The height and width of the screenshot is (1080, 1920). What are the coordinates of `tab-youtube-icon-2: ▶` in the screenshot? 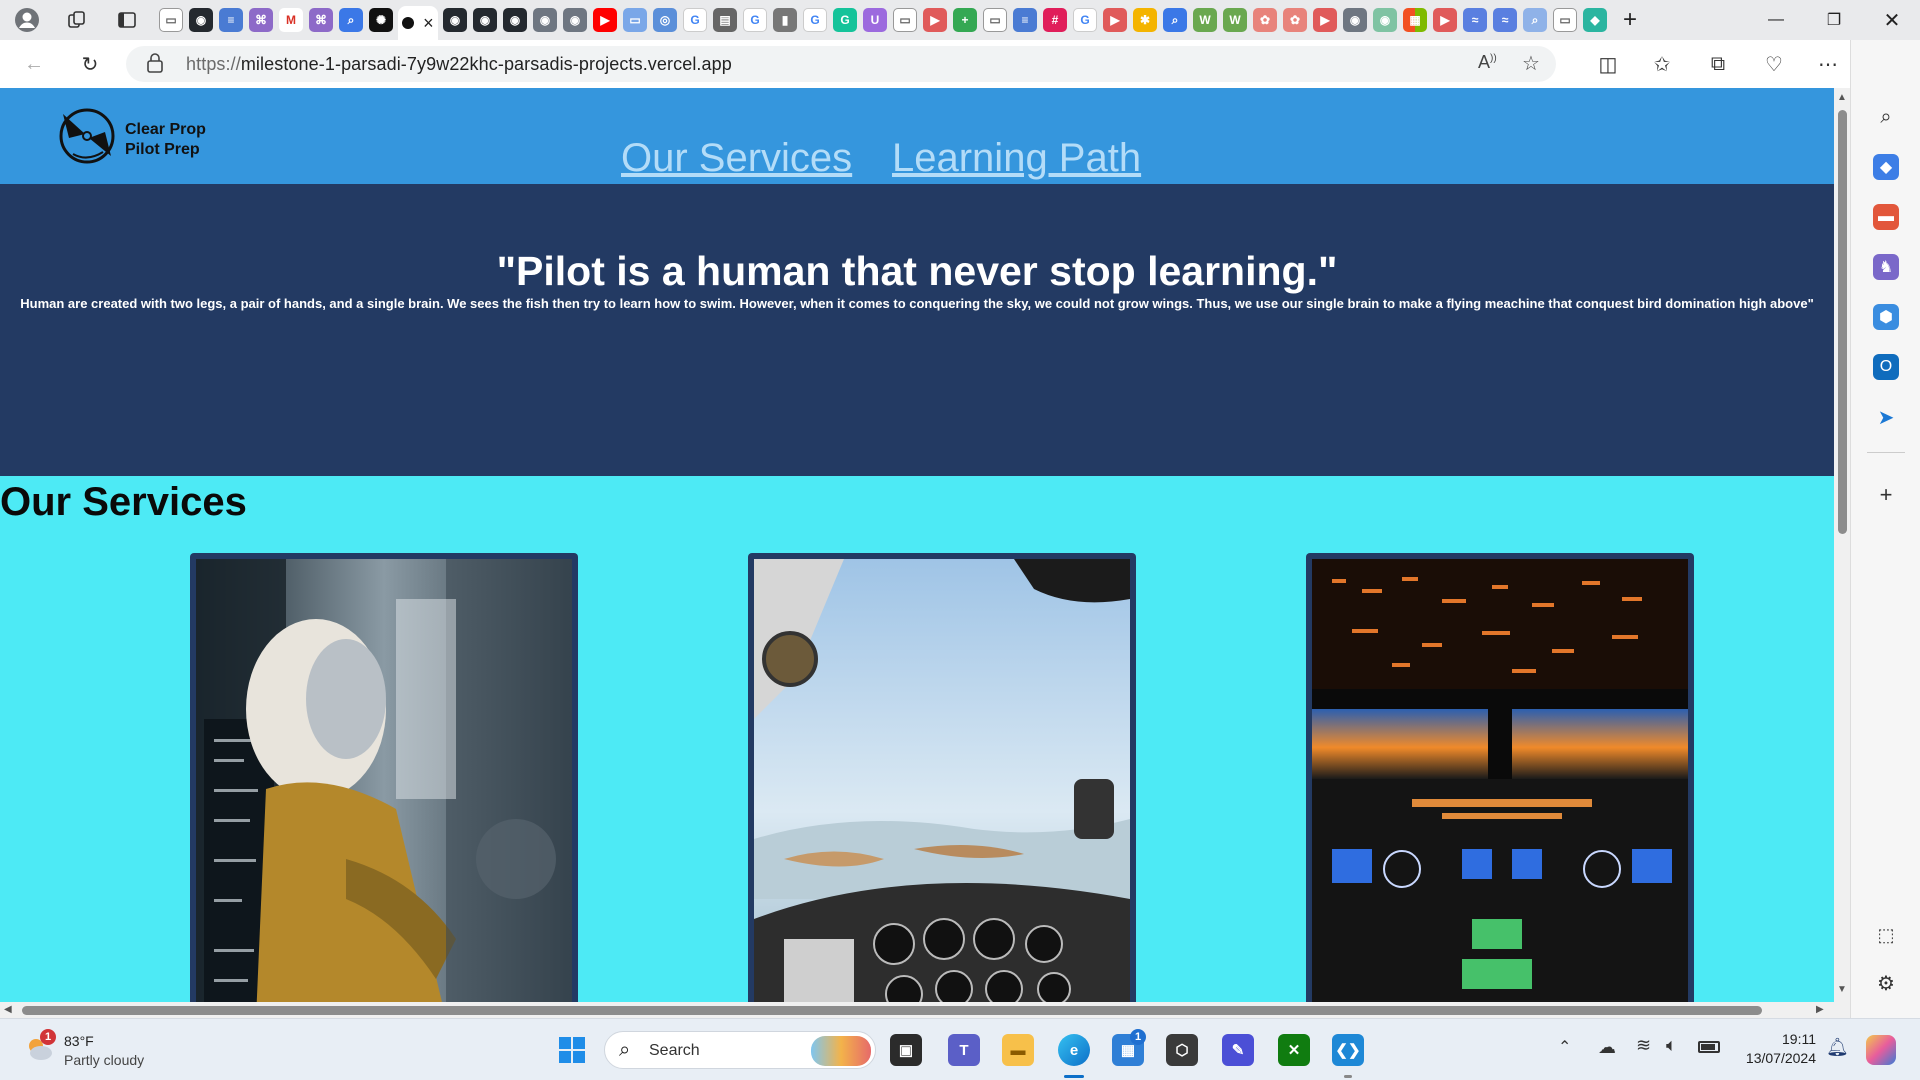 It's located at (935, 20).